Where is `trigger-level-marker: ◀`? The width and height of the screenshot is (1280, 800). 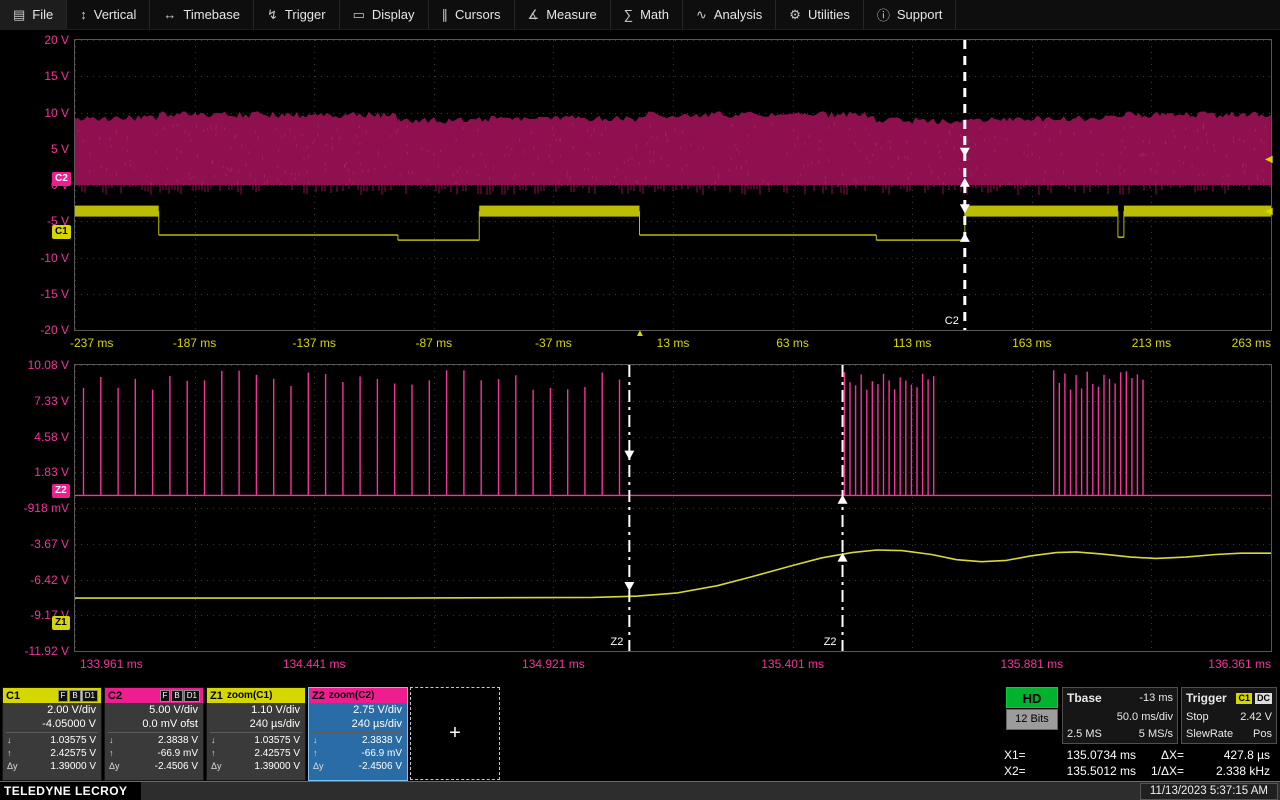 trigger-level-marker: ◀ is located at coordinates (1269, 160).